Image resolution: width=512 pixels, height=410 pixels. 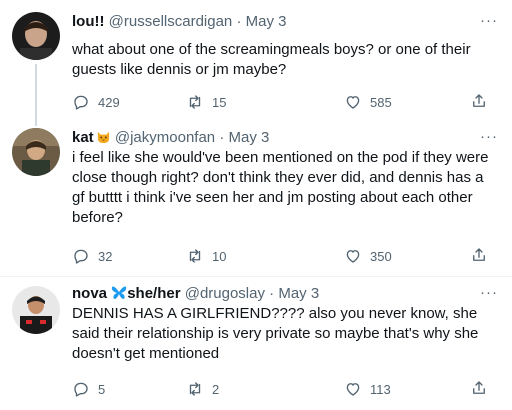 What do you see at coordinates (286, 102) in the screenshot?
I see `tweet-actions: 429 15 585` at bounding box center [286, 102].